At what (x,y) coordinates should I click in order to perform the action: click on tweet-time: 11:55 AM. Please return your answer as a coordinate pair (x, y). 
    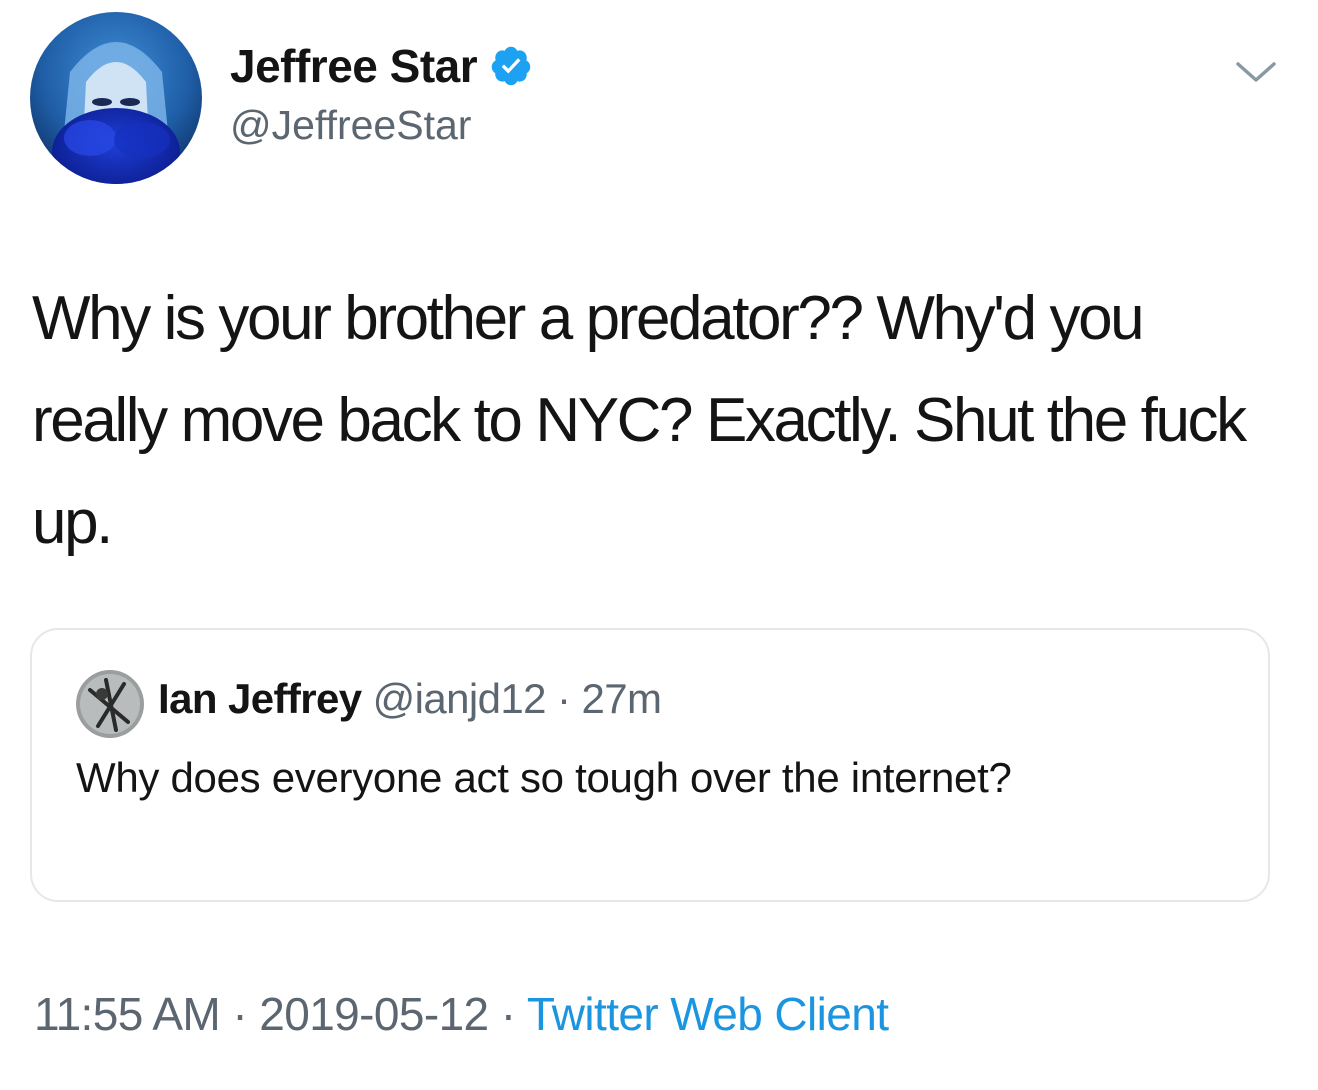
    Looking at the image, I should click on (127, 1014).